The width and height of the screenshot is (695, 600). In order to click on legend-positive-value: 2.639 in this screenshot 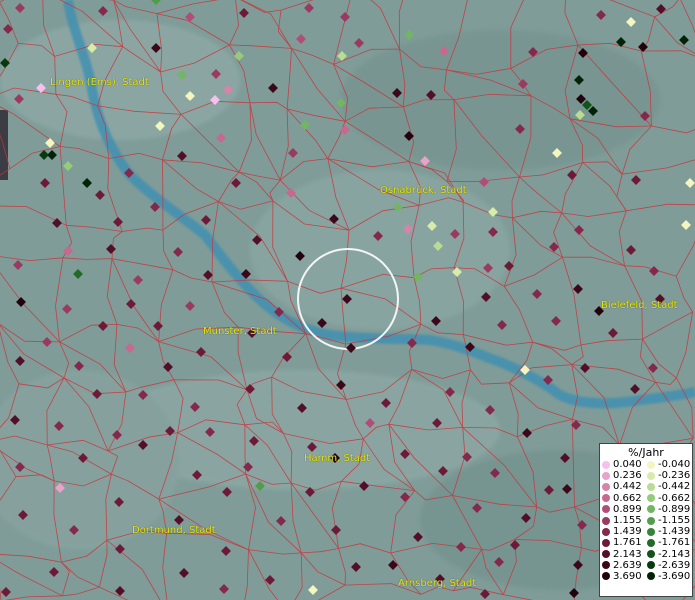, I will do `click(627, 565)`.